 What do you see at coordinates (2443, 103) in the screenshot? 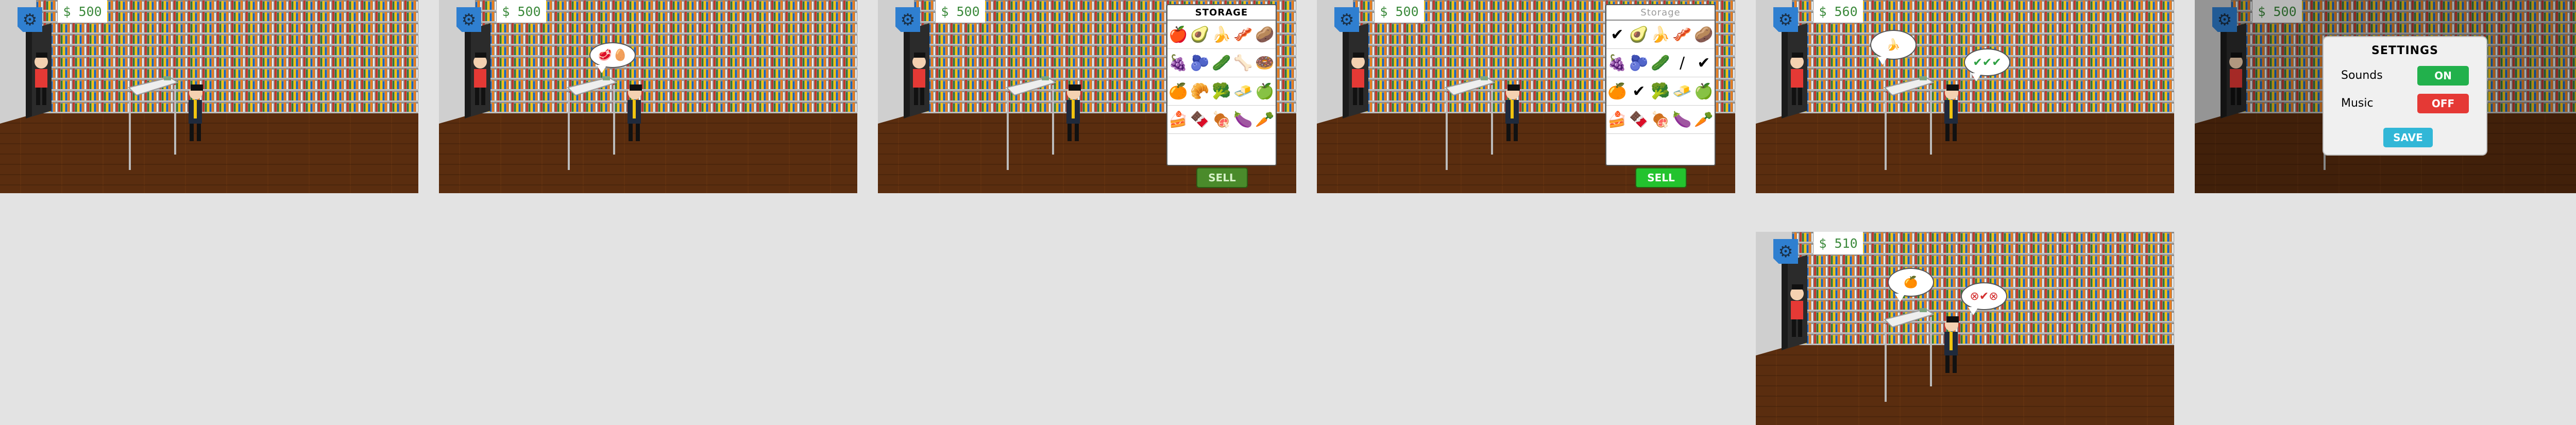
I see `music-toggle: OFF` at bounding box center [2443, 103].